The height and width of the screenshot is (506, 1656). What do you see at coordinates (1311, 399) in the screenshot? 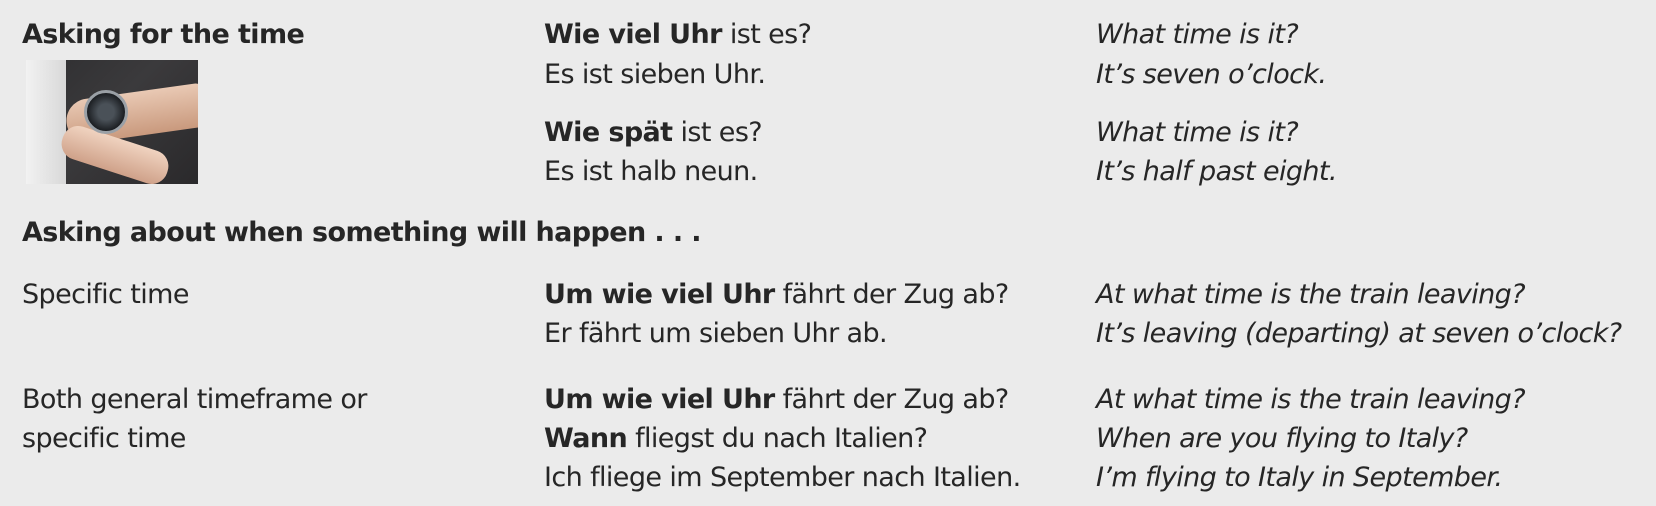
I see `english-both-line1: At what time is the train leaving?` at bounding box center [1311, 399].